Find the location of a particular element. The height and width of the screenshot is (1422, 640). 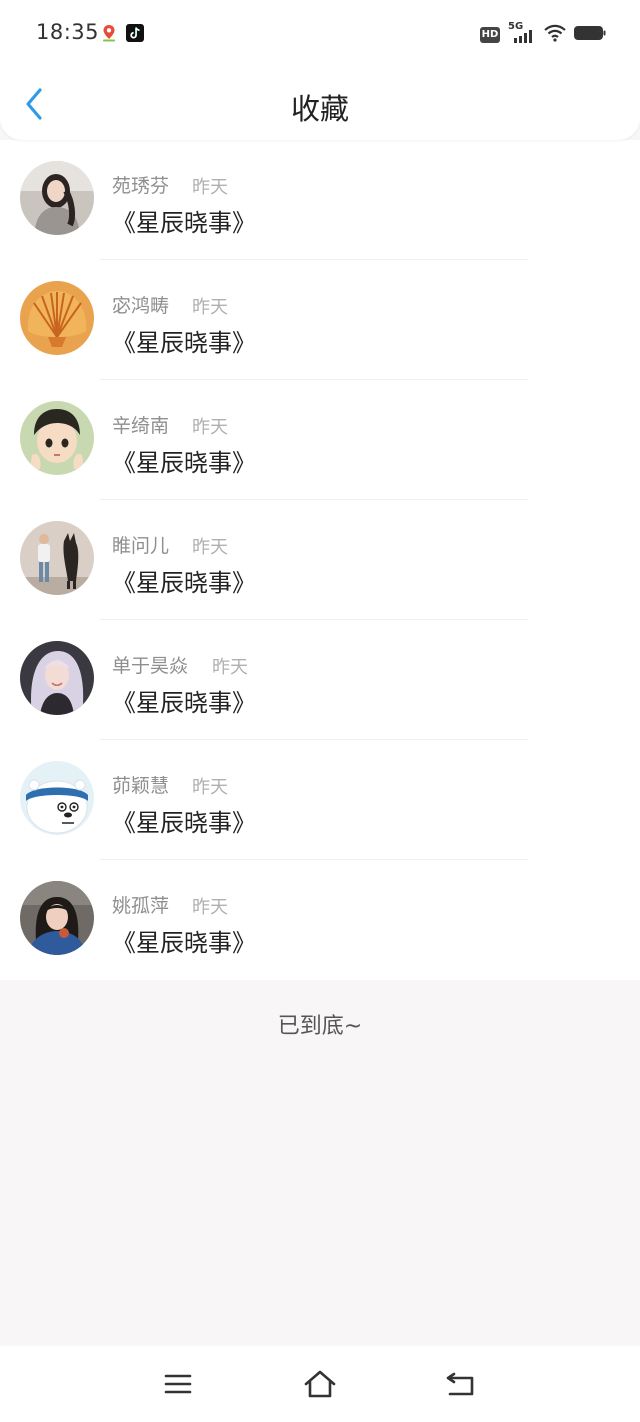

tiktok-app-icon is located at coordinates (135, 33).